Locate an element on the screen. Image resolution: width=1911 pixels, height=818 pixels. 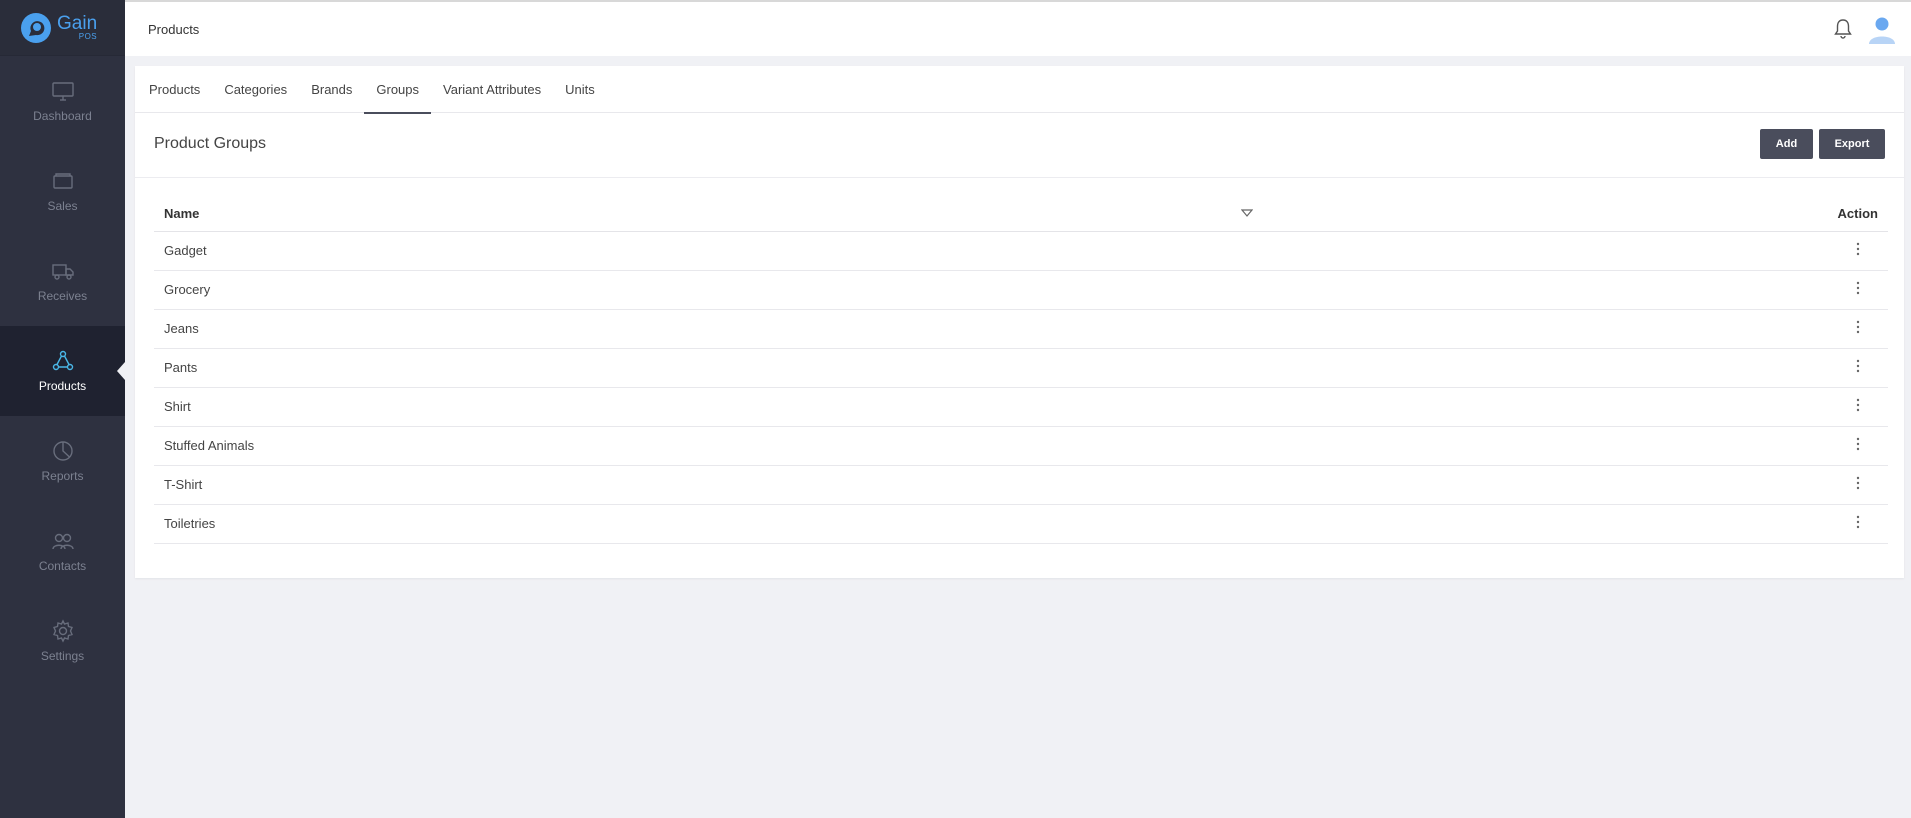
logo-text: Gain POS is located at coordinates (77, 27).